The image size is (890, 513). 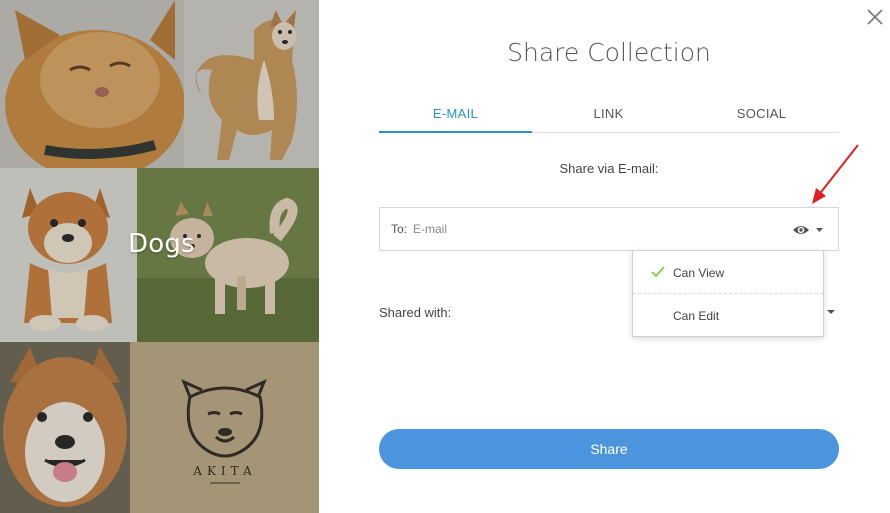 What do you see at coordinates (819, 230) in the screenshot?
I see `caret-down-icon` at bounding box center [819, 230].